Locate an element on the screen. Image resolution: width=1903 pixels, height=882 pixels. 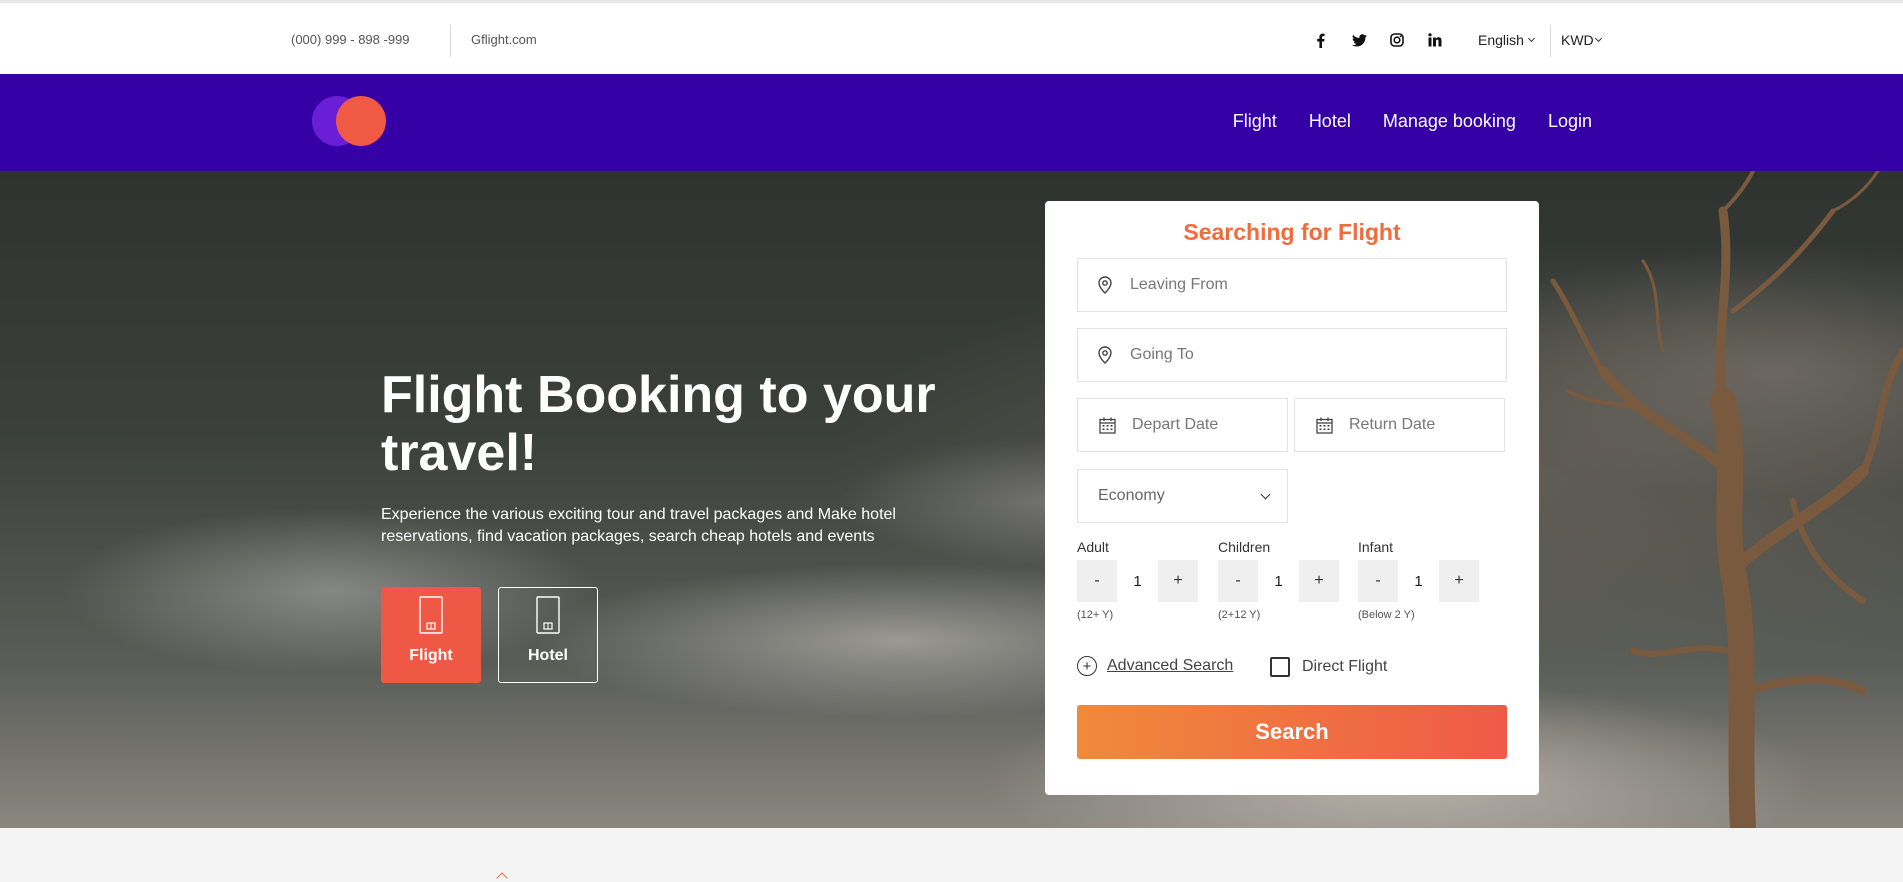
service-tab-label: Hotel is located at coordinates (548, 655).